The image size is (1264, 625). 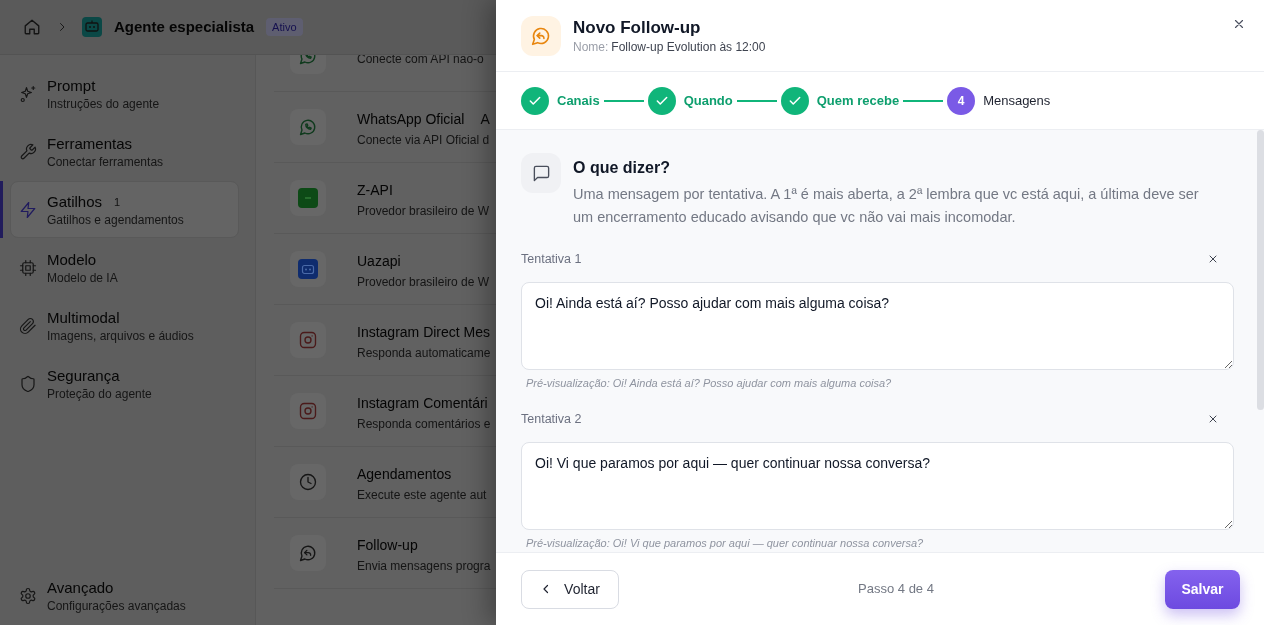 What do you see at coordinates (32, 27) in the screenshot?
I see `home-icon` at bounding box center [32, 27].